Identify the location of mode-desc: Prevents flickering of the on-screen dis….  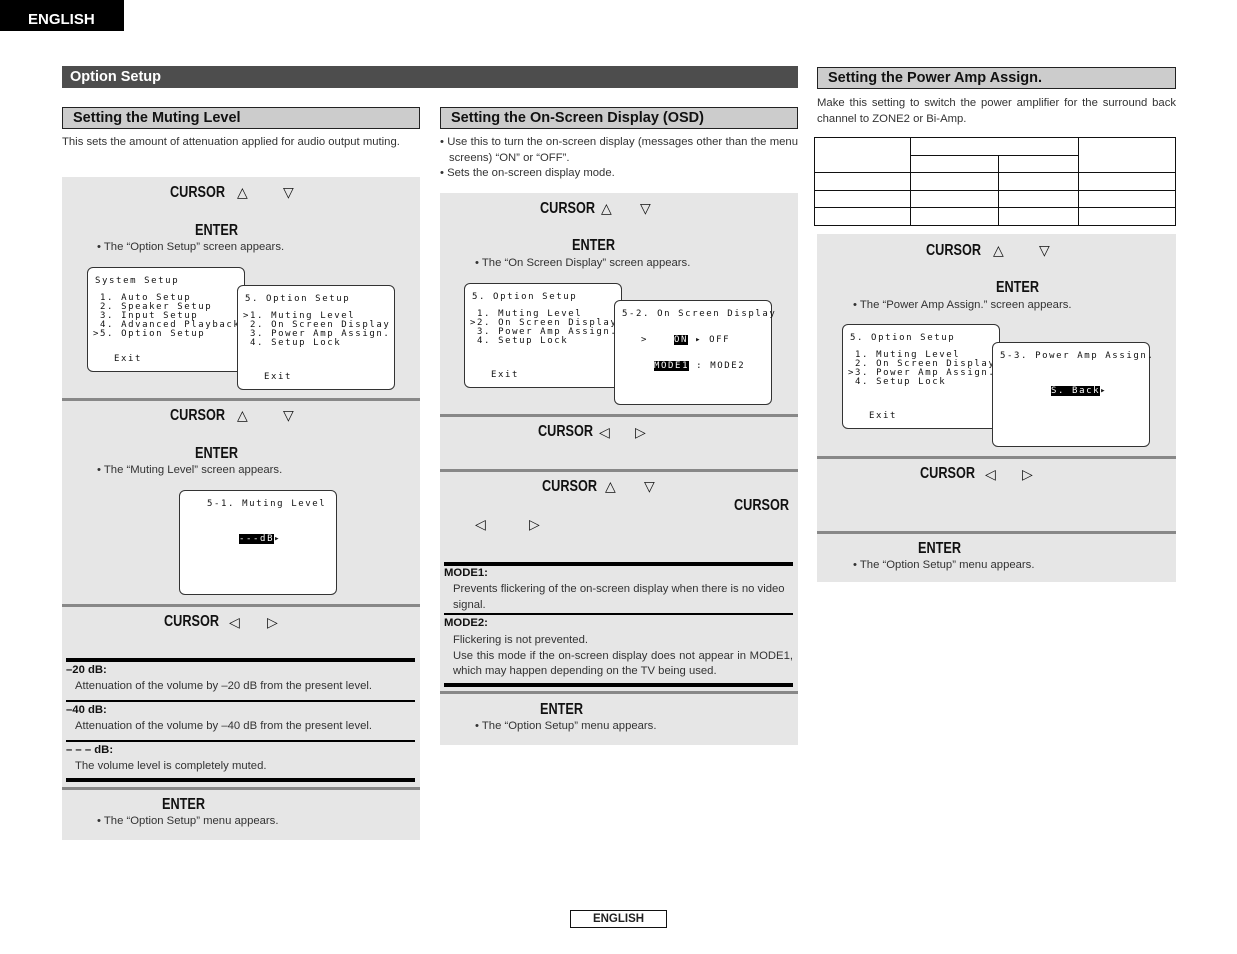
(619, 597).